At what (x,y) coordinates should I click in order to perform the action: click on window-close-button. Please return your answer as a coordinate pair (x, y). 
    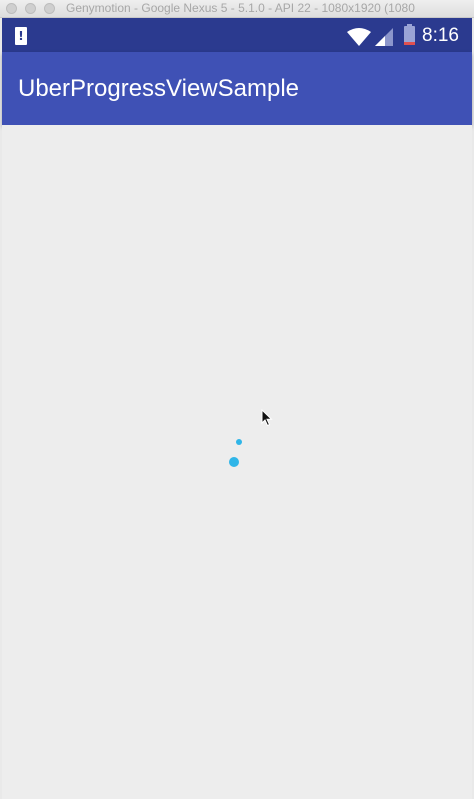
    Looking at the image, I should click on (11, 8).